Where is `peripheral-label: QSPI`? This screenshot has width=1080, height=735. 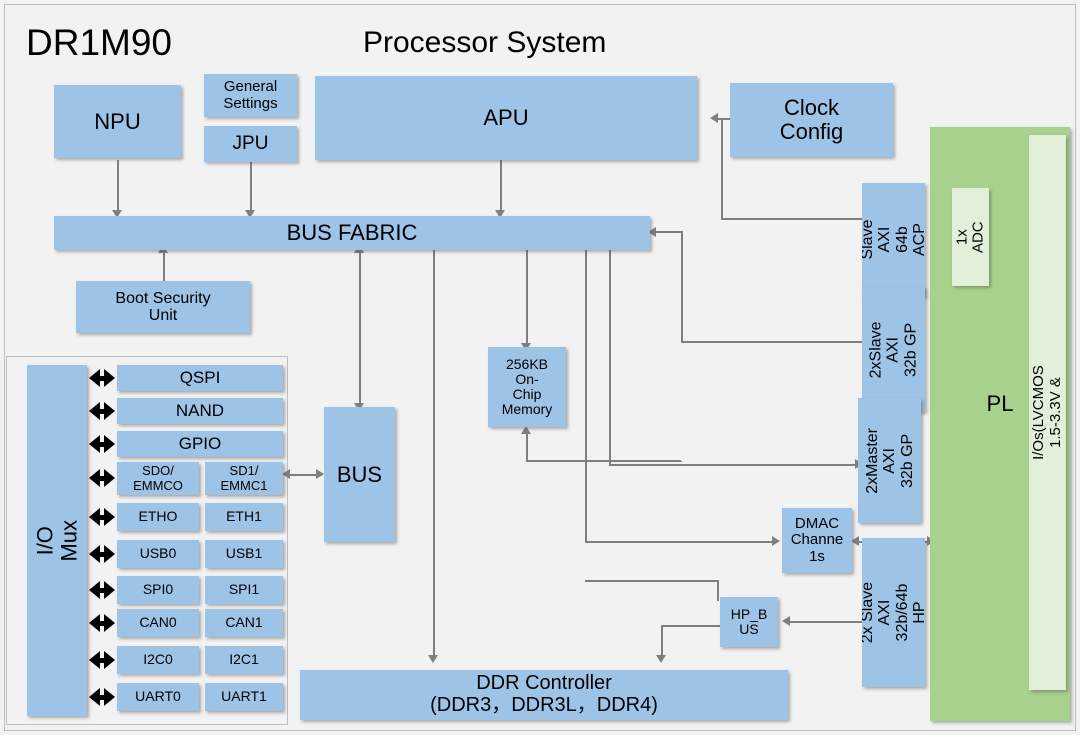 peripheral-label: QSPI is located at coordinates (200, 377).